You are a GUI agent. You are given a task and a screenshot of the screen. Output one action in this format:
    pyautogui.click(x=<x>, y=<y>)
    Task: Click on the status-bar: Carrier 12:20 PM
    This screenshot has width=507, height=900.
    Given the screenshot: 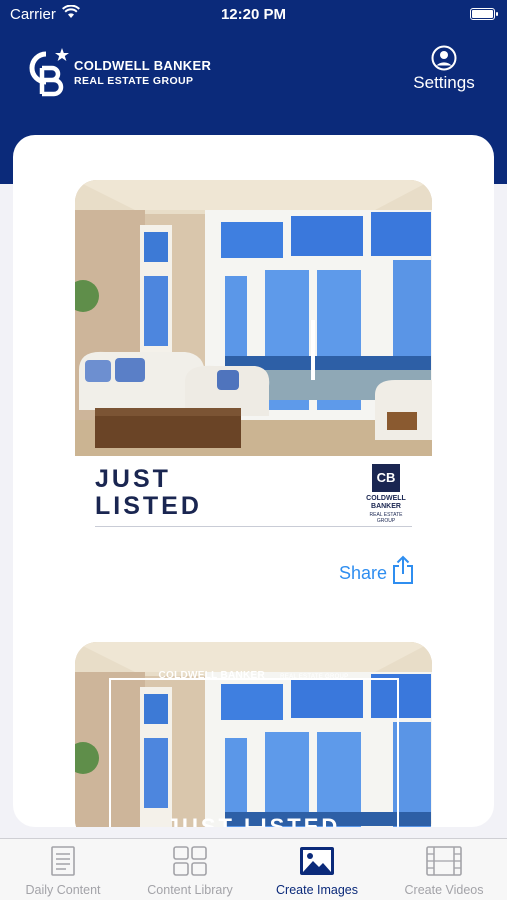 What is the action you would take?
    pyautogui.click(x=253, y=15)
    